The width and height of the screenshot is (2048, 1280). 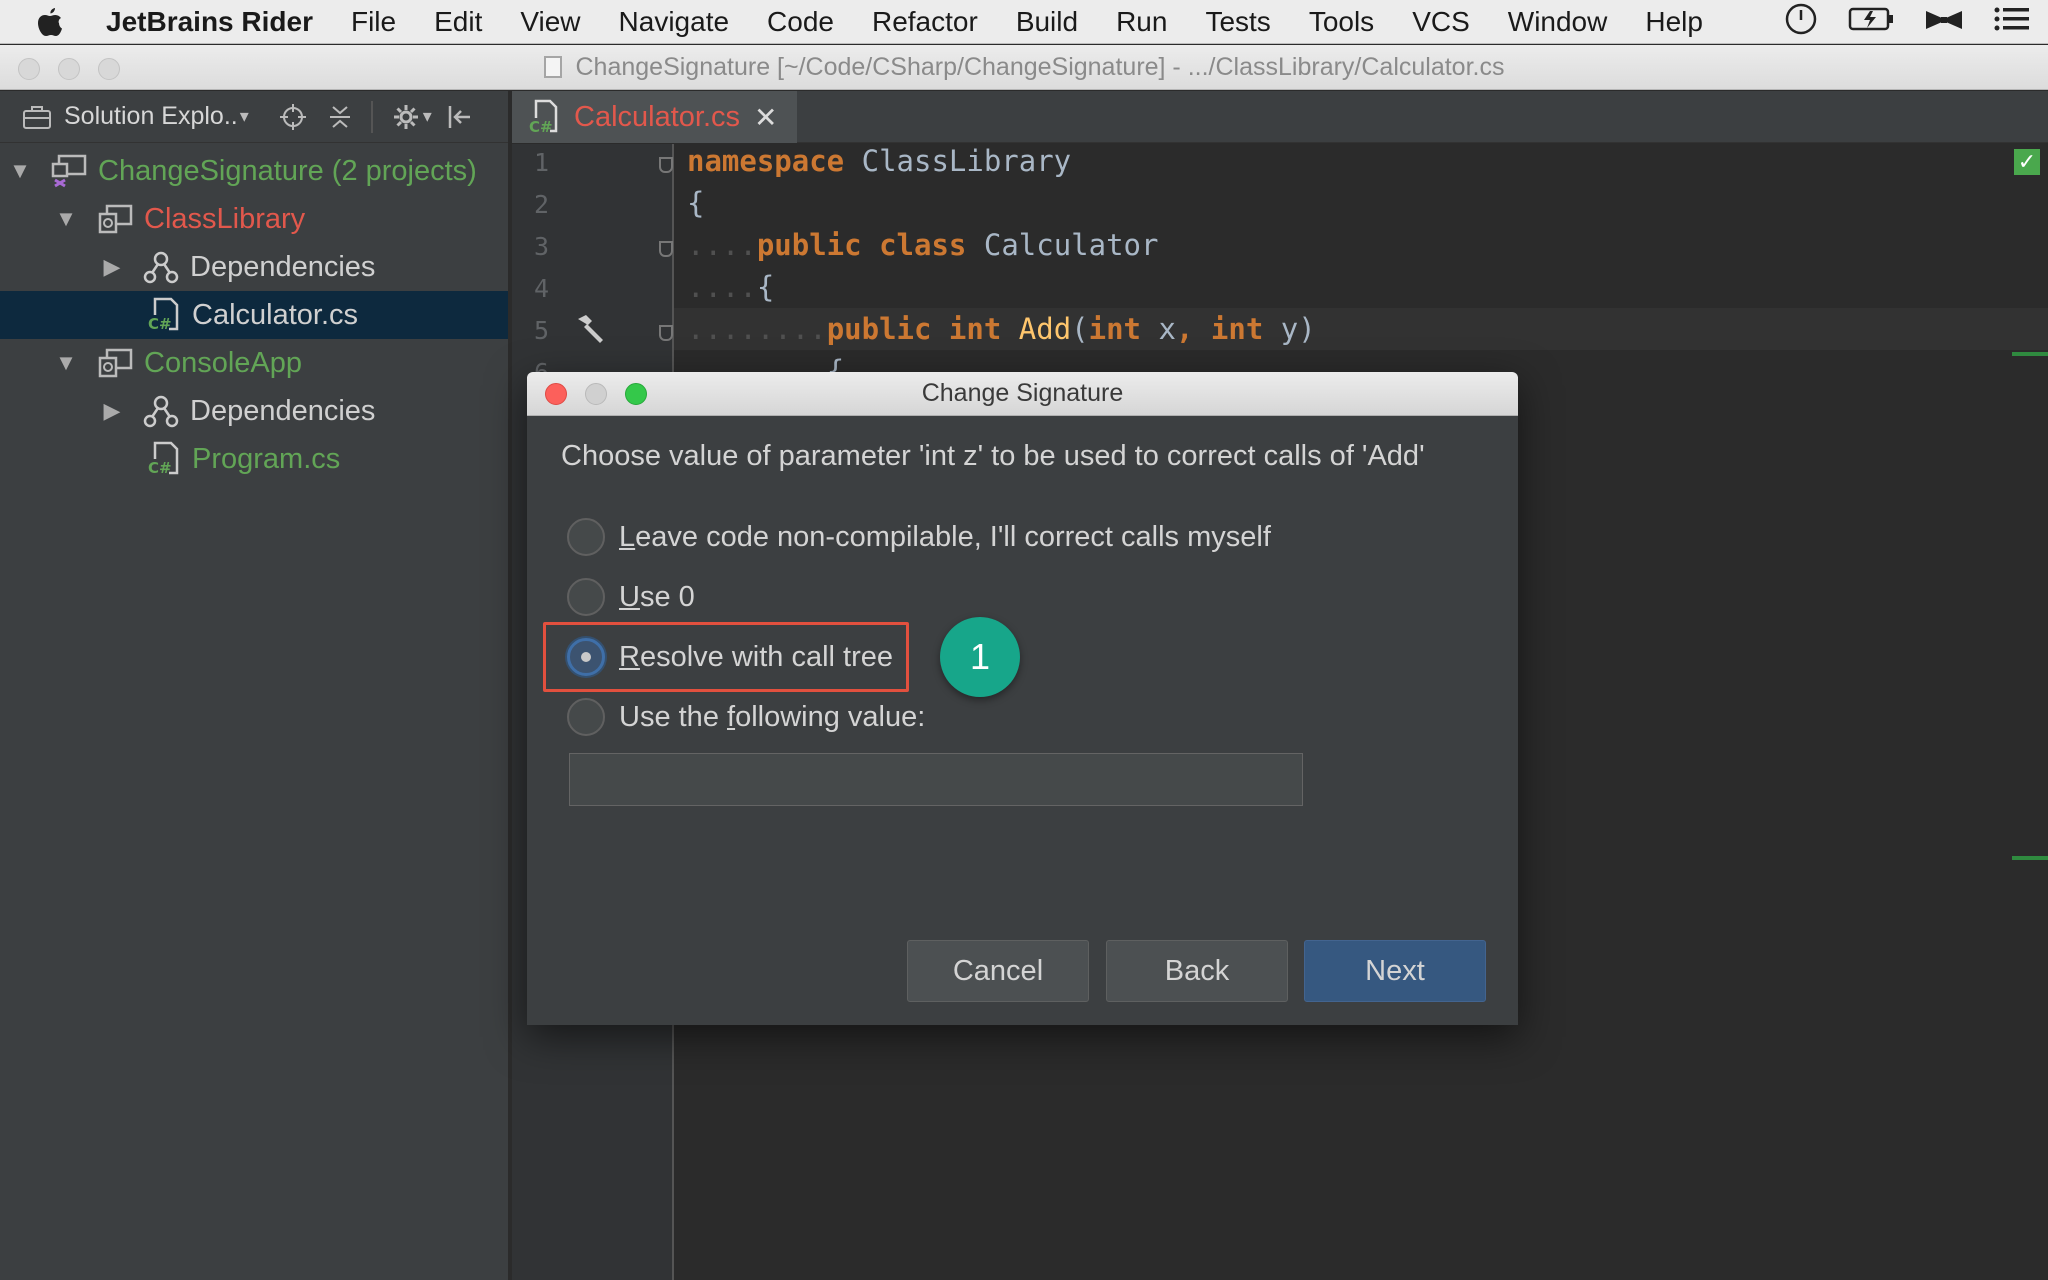 I want to click on dialog-close-button, so click(x=556, y=394).